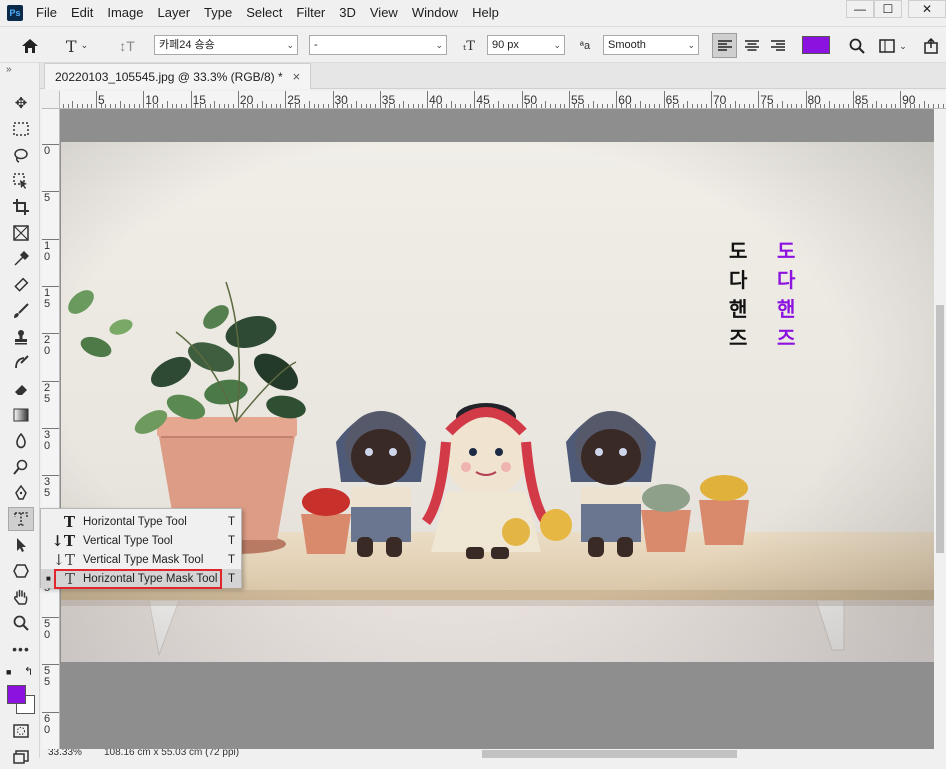  I want to click on vertical-type-tool-item: ↓T Vertical Type Tool T, so click(141, 540).